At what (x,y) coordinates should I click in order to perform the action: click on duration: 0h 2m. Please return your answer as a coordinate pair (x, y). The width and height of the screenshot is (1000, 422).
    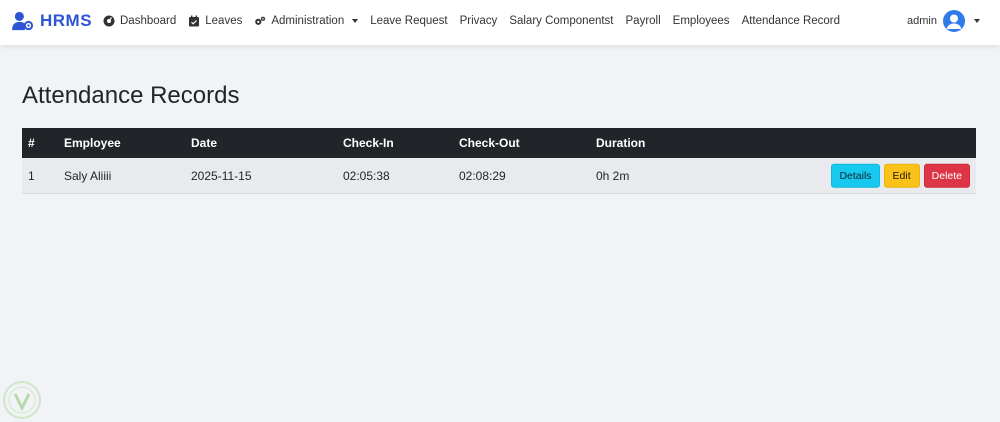
    Looking at the image, I should click on (613, 175).